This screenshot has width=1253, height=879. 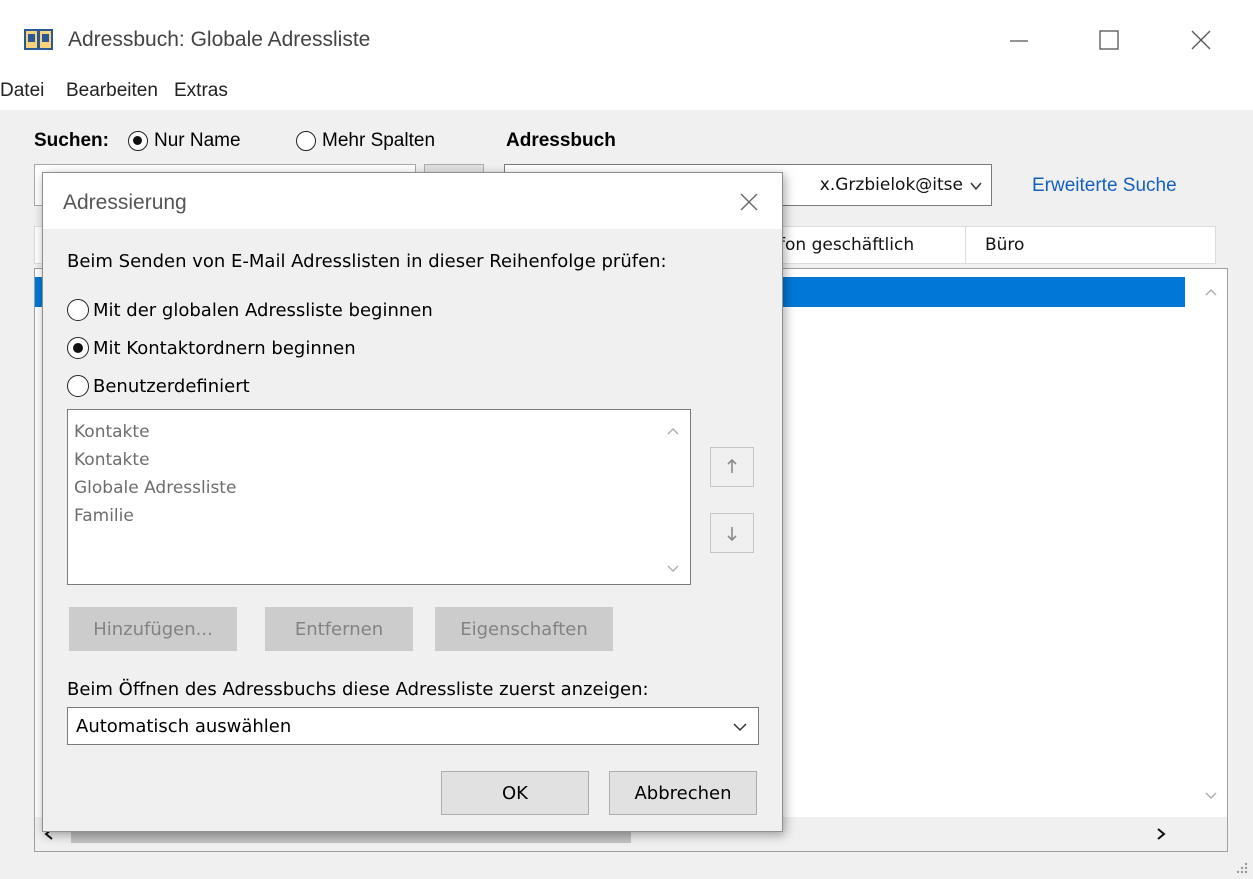 I want to click on radio-global-first: Mit der globalen Adressliste beginnen, so click(x=250, y=310).